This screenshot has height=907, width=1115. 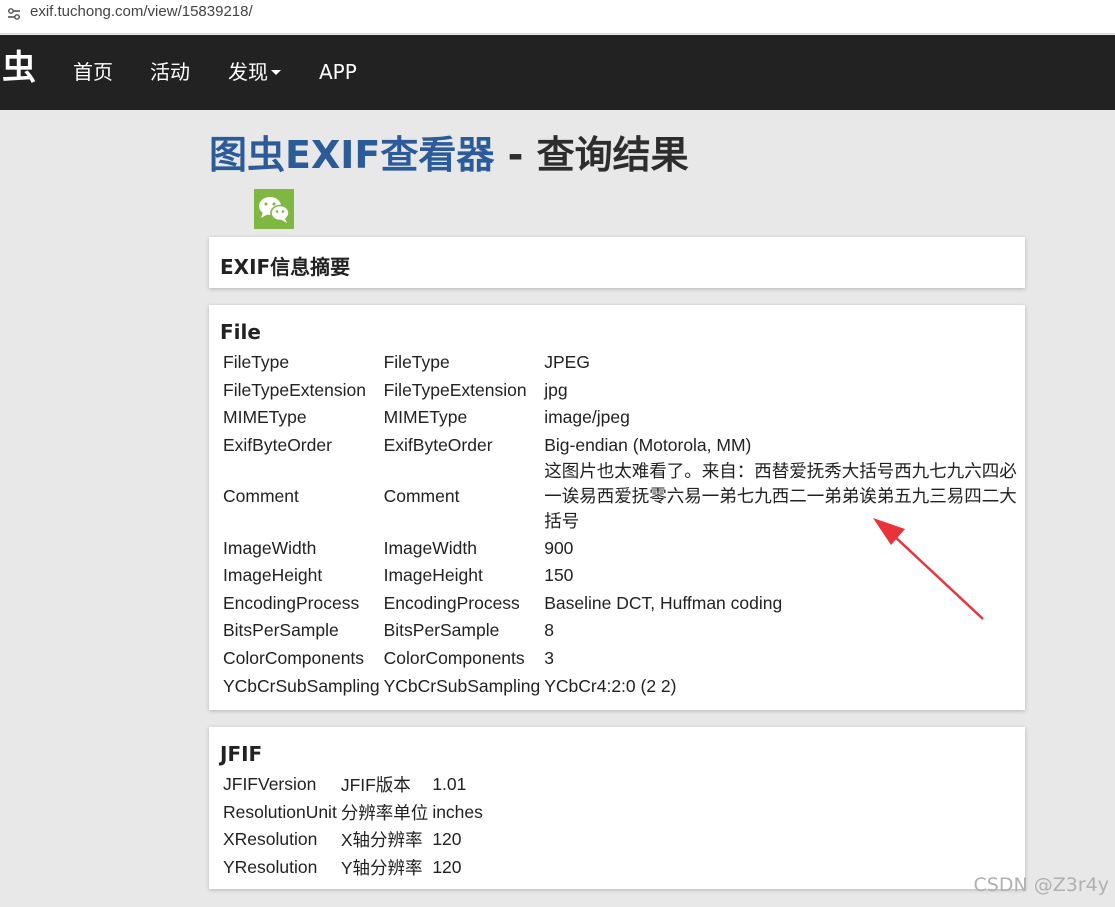 What do you see at coordinates (294, 658) in the screenshot?
I see `file-cell-tag: ColorComponents` at bounding box center [294, 658].